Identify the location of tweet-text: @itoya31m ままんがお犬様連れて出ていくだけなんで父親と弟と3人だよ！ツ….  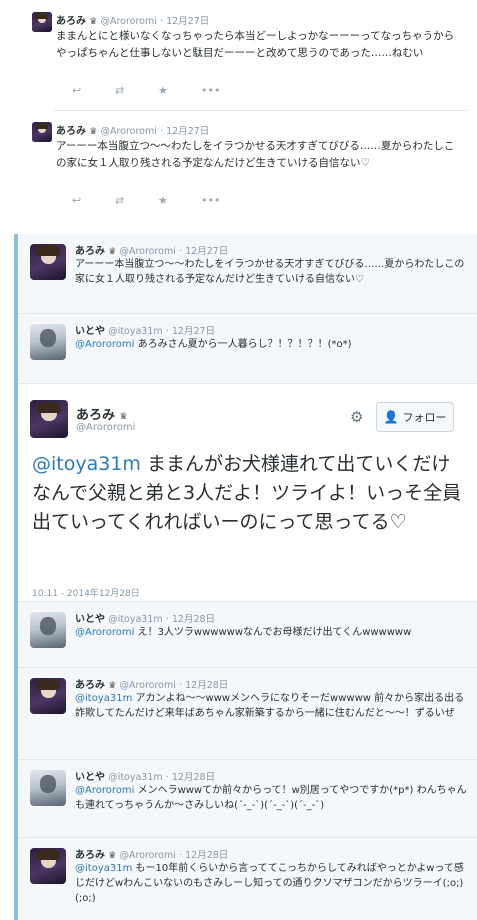
(247, 493).